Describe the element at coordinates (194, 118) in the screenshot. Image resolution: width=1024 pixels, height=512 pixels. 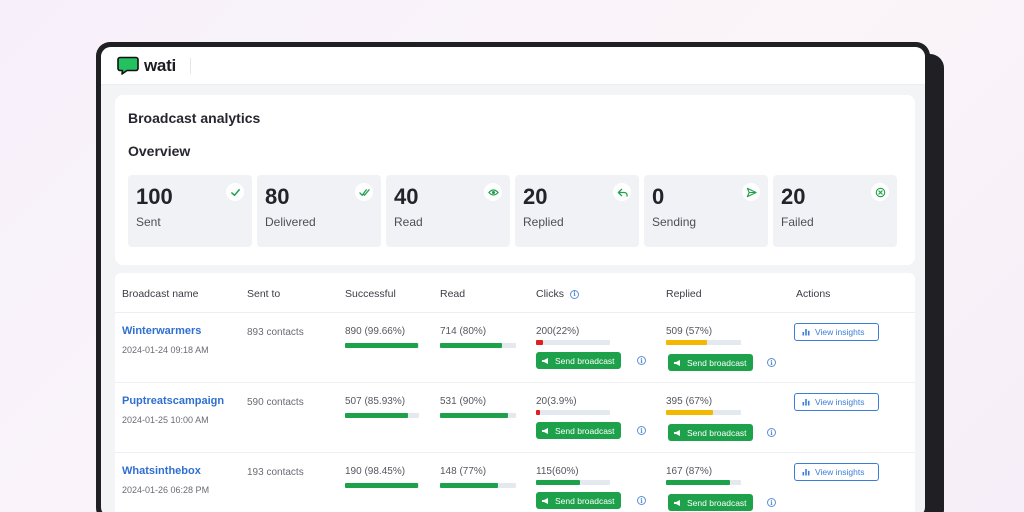
I see `page-title: Broadcast analytics` at that location.